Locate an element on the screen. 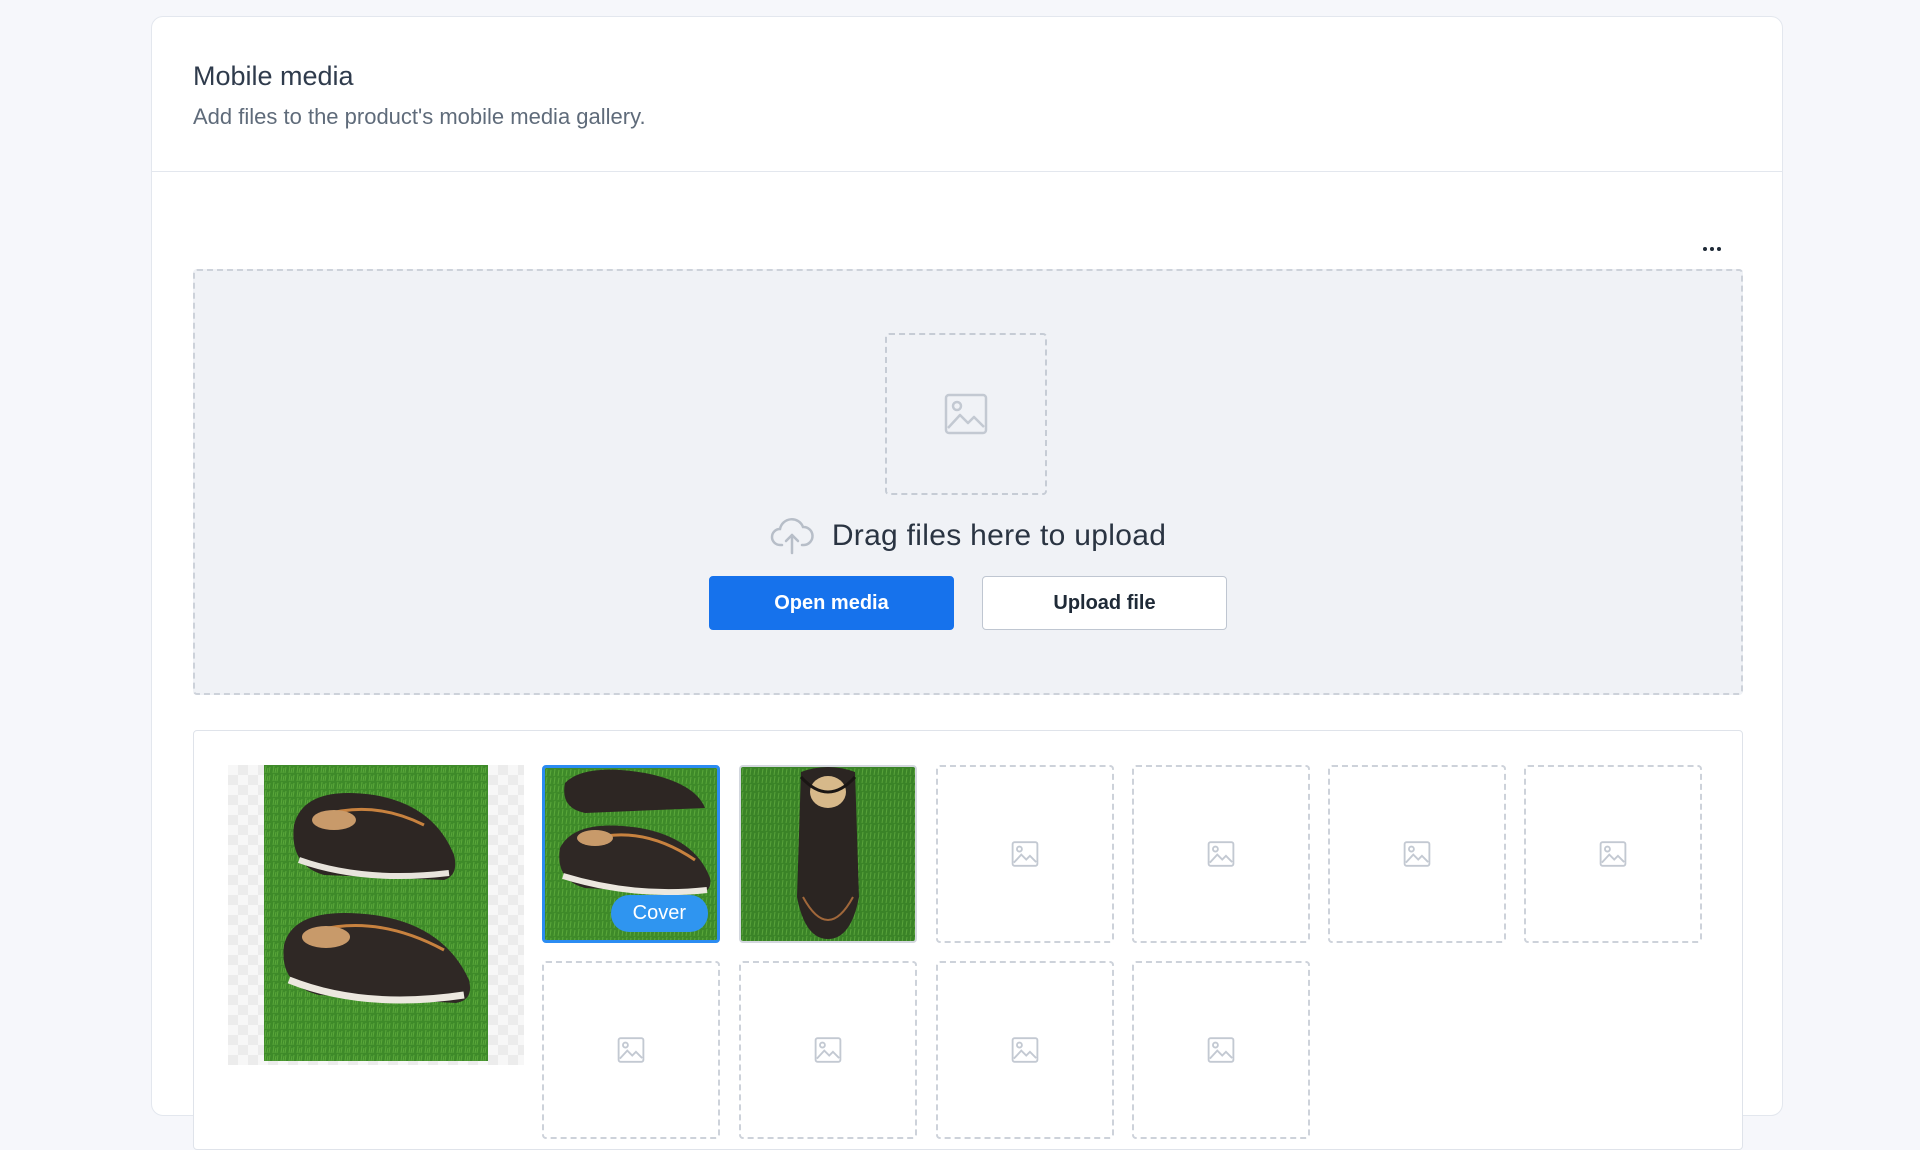 The width and height of the screenshot is (1920, 1150). media-thumbnail is located at coordinates (828, 854).